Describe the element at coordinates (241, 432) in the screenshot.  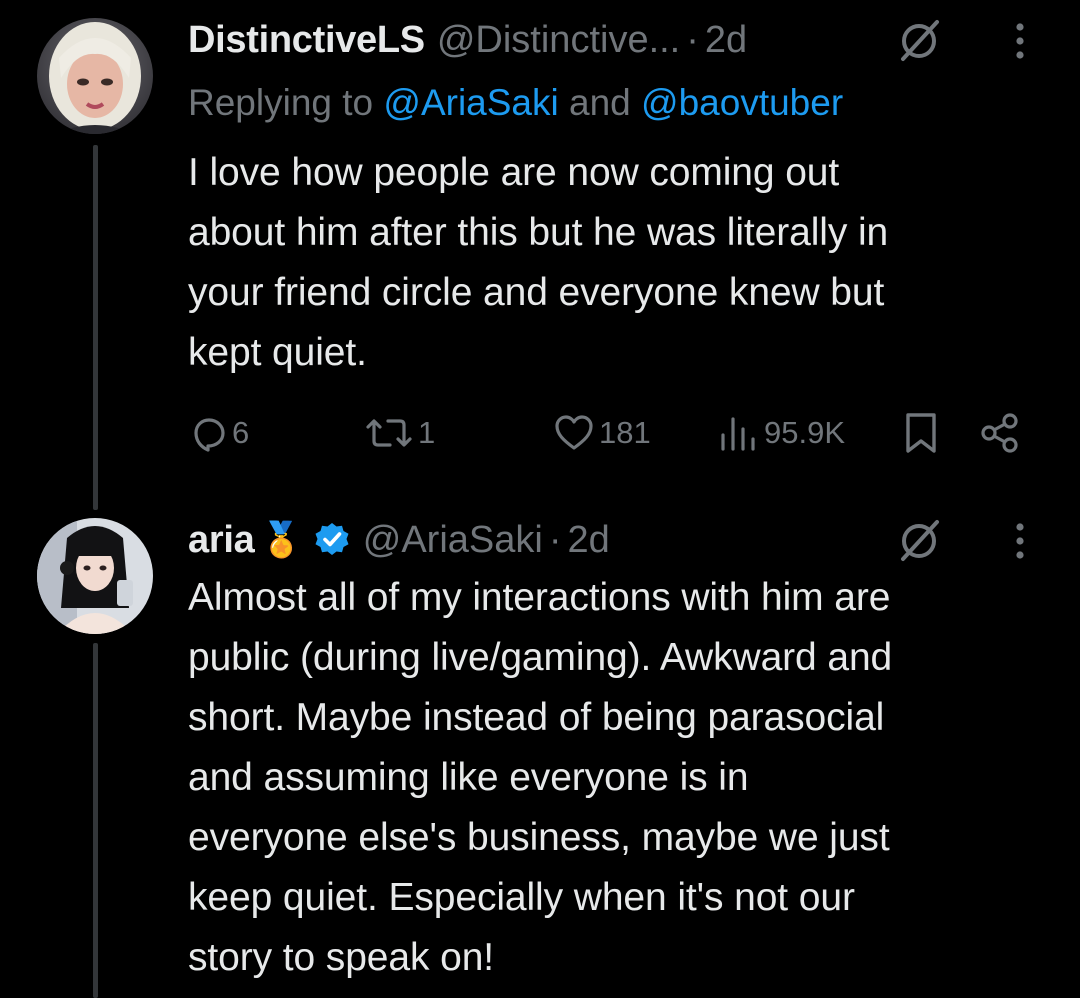
I see `reply-count: 6` at that location.